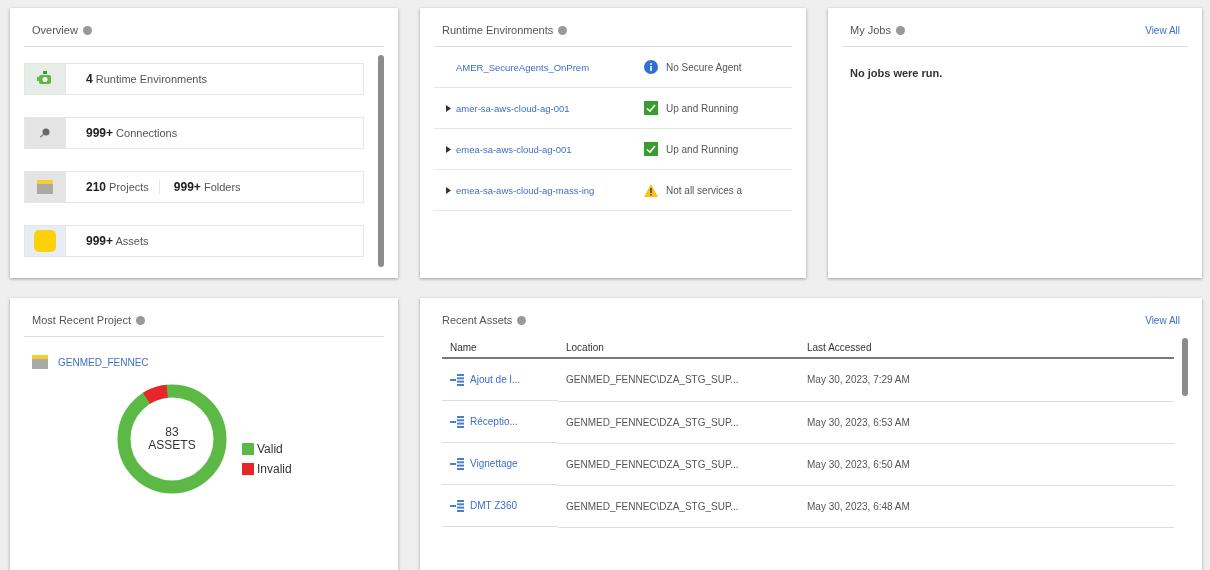 The width and height of the screenshot is (1210, 570). I want to click on summary-tile: 999+ Connections, so click(194, 133).